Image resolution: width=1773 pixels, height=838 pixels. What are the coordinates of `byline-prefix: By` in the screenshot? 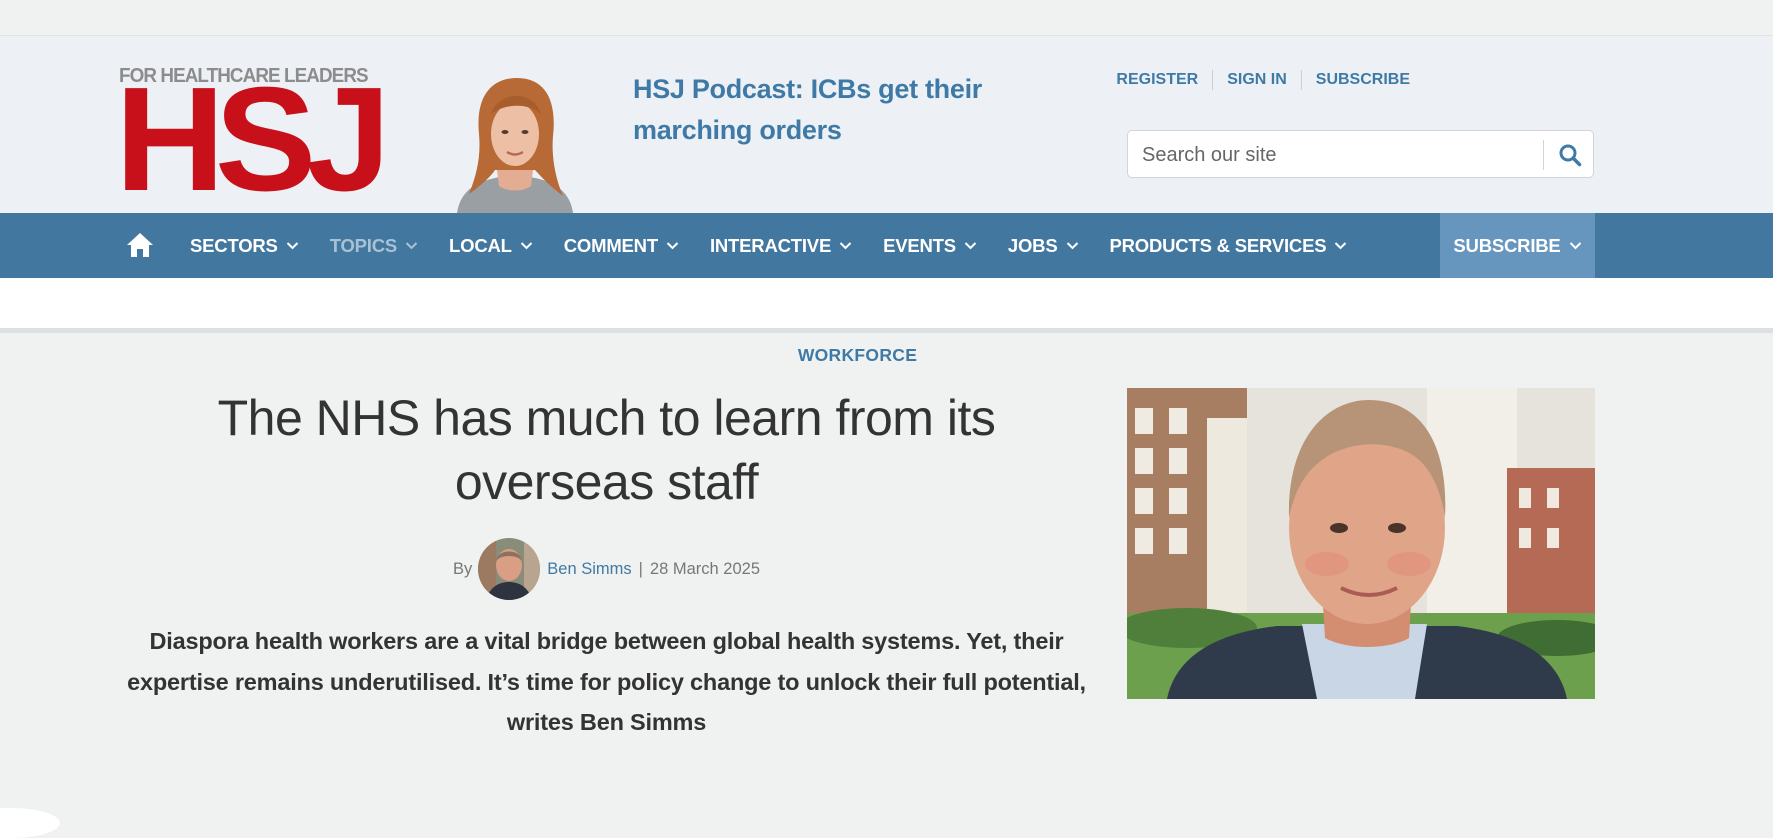 It's located at (463, 568).